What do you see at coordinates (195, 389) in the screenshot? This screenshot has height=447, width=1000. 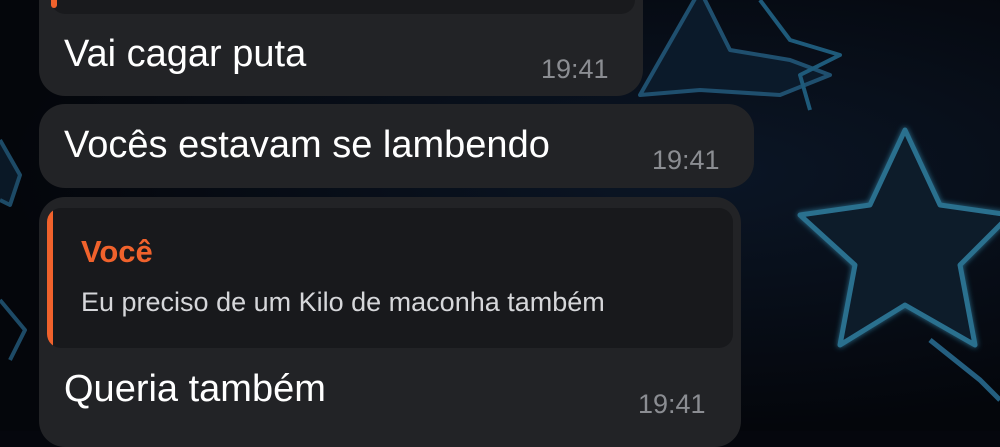 I see `message-text: Queria também` at bounding box center [195, 389].